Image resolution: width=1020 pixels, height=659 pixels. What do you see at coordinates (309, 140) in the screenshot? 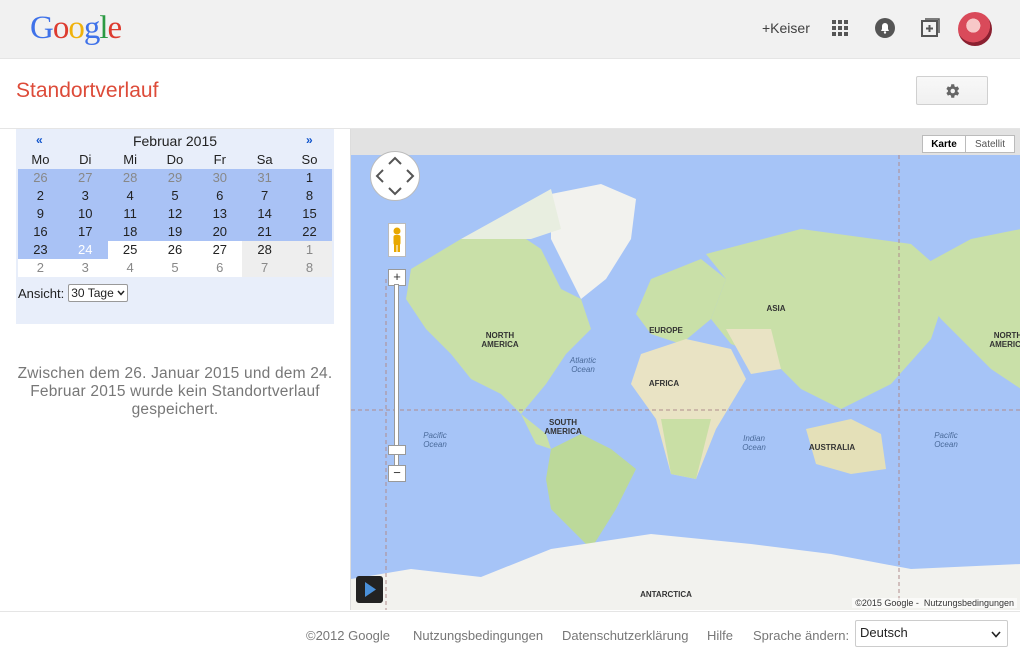
I see `next-month-button: »` at bounding box center [309, 140].